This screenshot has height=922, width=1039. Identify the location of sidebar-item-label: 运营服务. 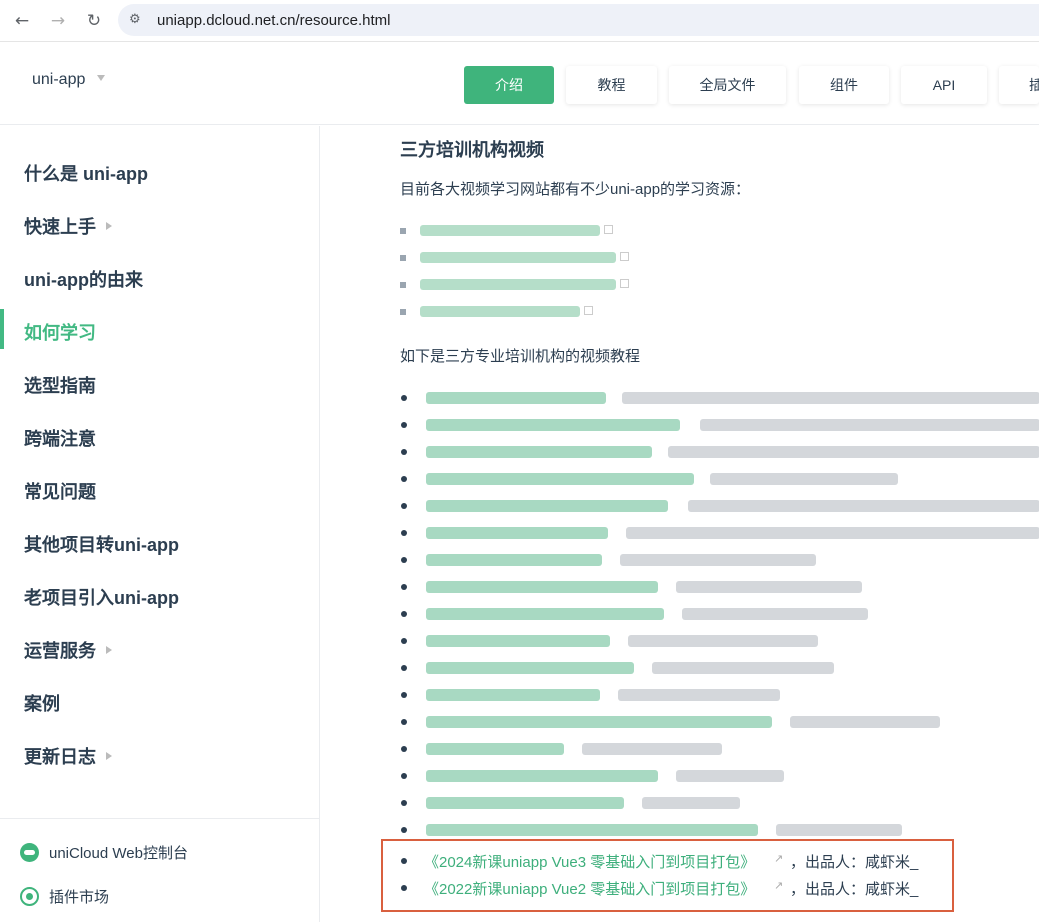
(60, 651).